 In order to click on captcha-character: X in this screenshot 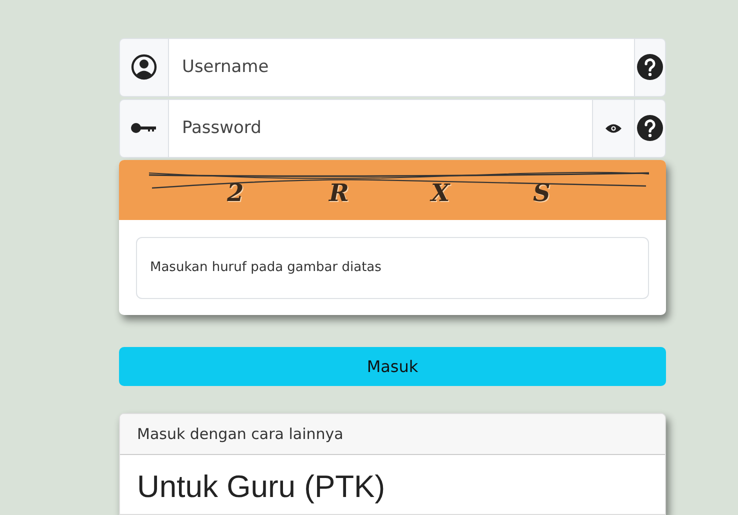, I will do `click(440, 192)`.